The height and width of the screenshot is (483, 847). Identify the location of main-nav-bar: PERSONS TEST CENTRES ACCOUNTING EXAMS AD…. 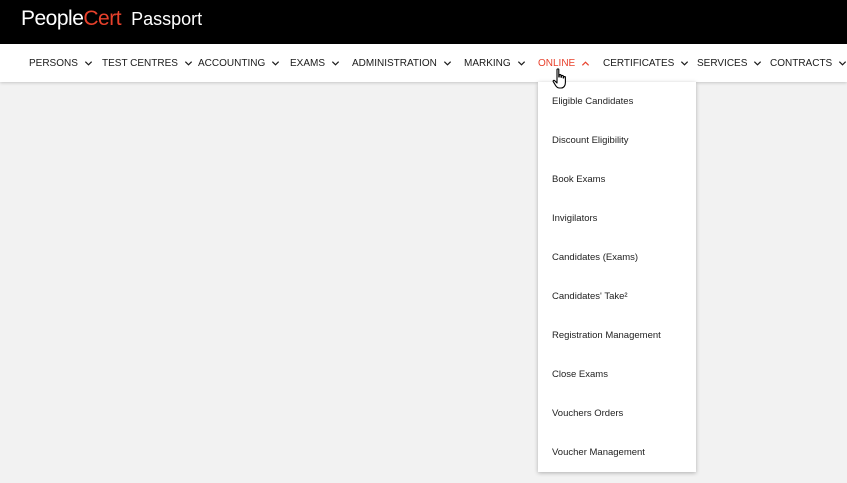
(423, 63).